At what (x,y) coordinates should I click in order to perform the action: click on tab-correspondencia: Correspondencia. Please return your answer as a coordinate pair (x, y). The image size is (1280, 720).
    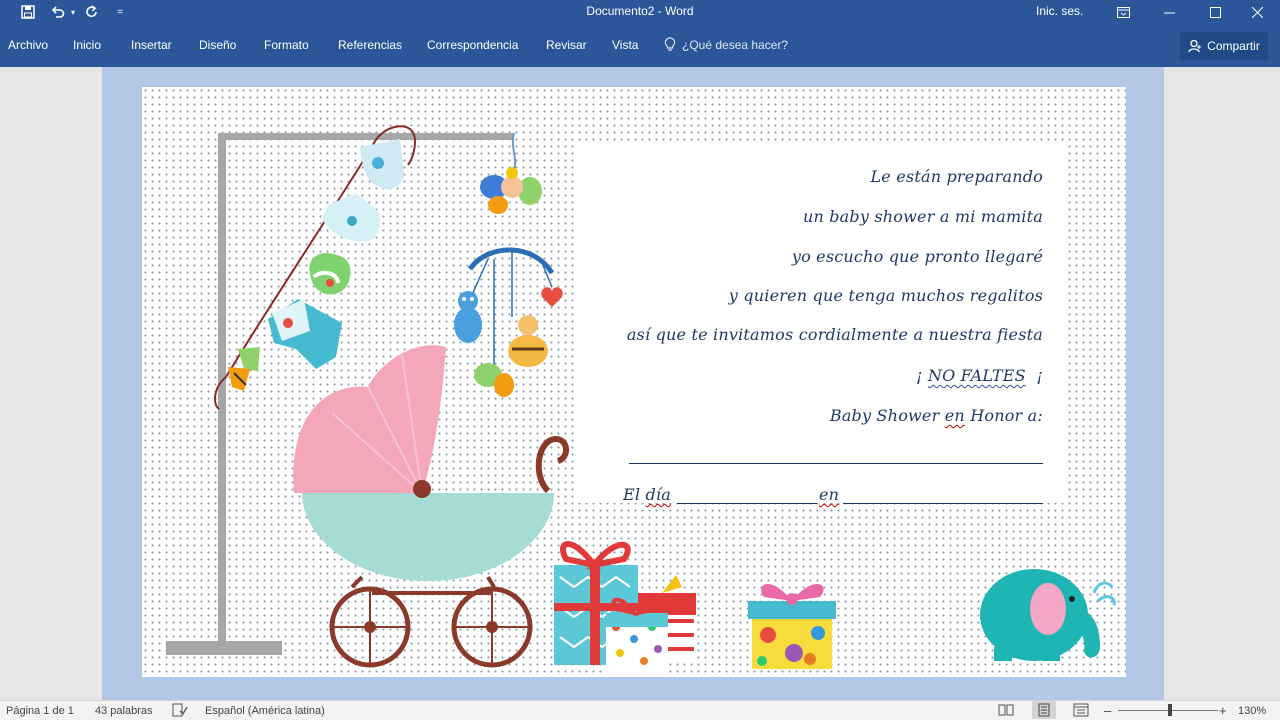
    Looking at the image, I should click on (472, 45).